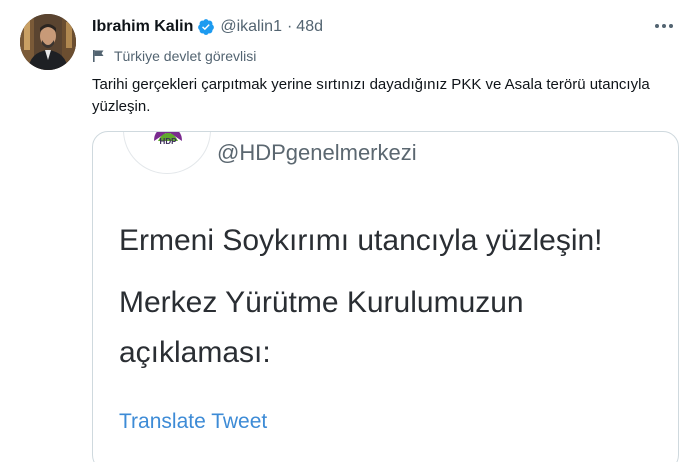 The width and height of the screenshot is (700, 462). What do you see at coordinates (167, 153) in the screenshot?
I see `hdp-logo: HDP` at bounding box center [167, 153].